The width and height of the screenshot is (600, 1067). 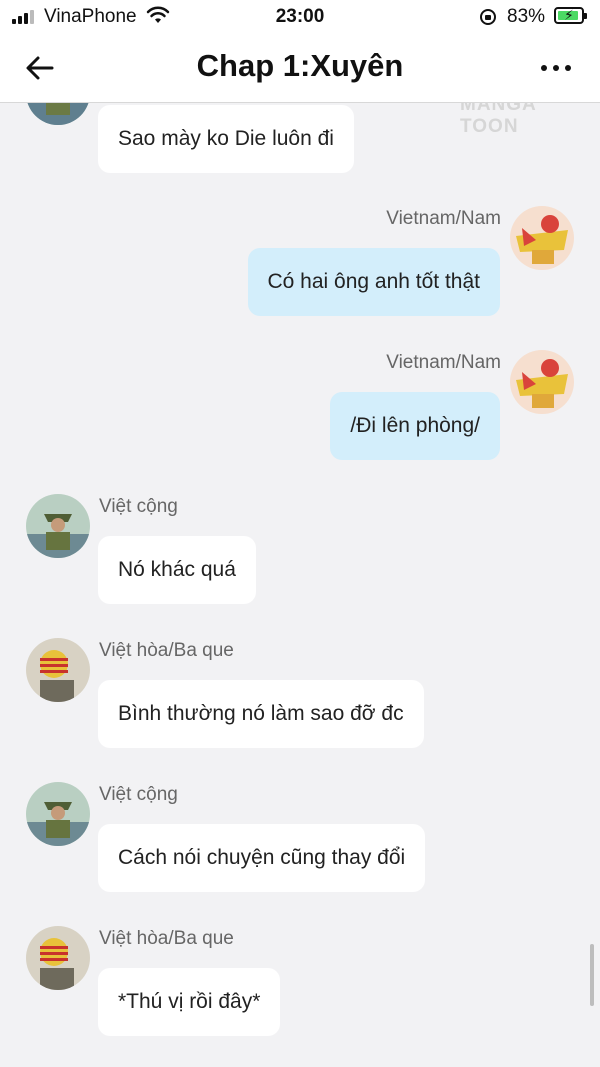 I want to click on chapter-header: Chap 1:Xuyên, so click(x=300, y=68).